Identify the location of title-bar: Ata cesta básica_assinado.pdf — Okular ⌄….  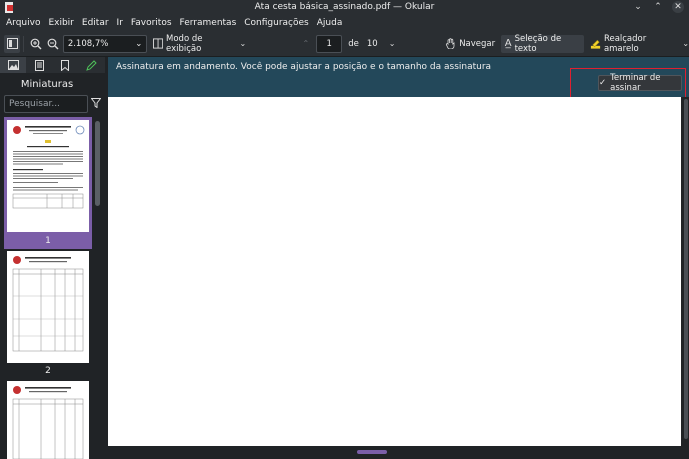
(344, 7).